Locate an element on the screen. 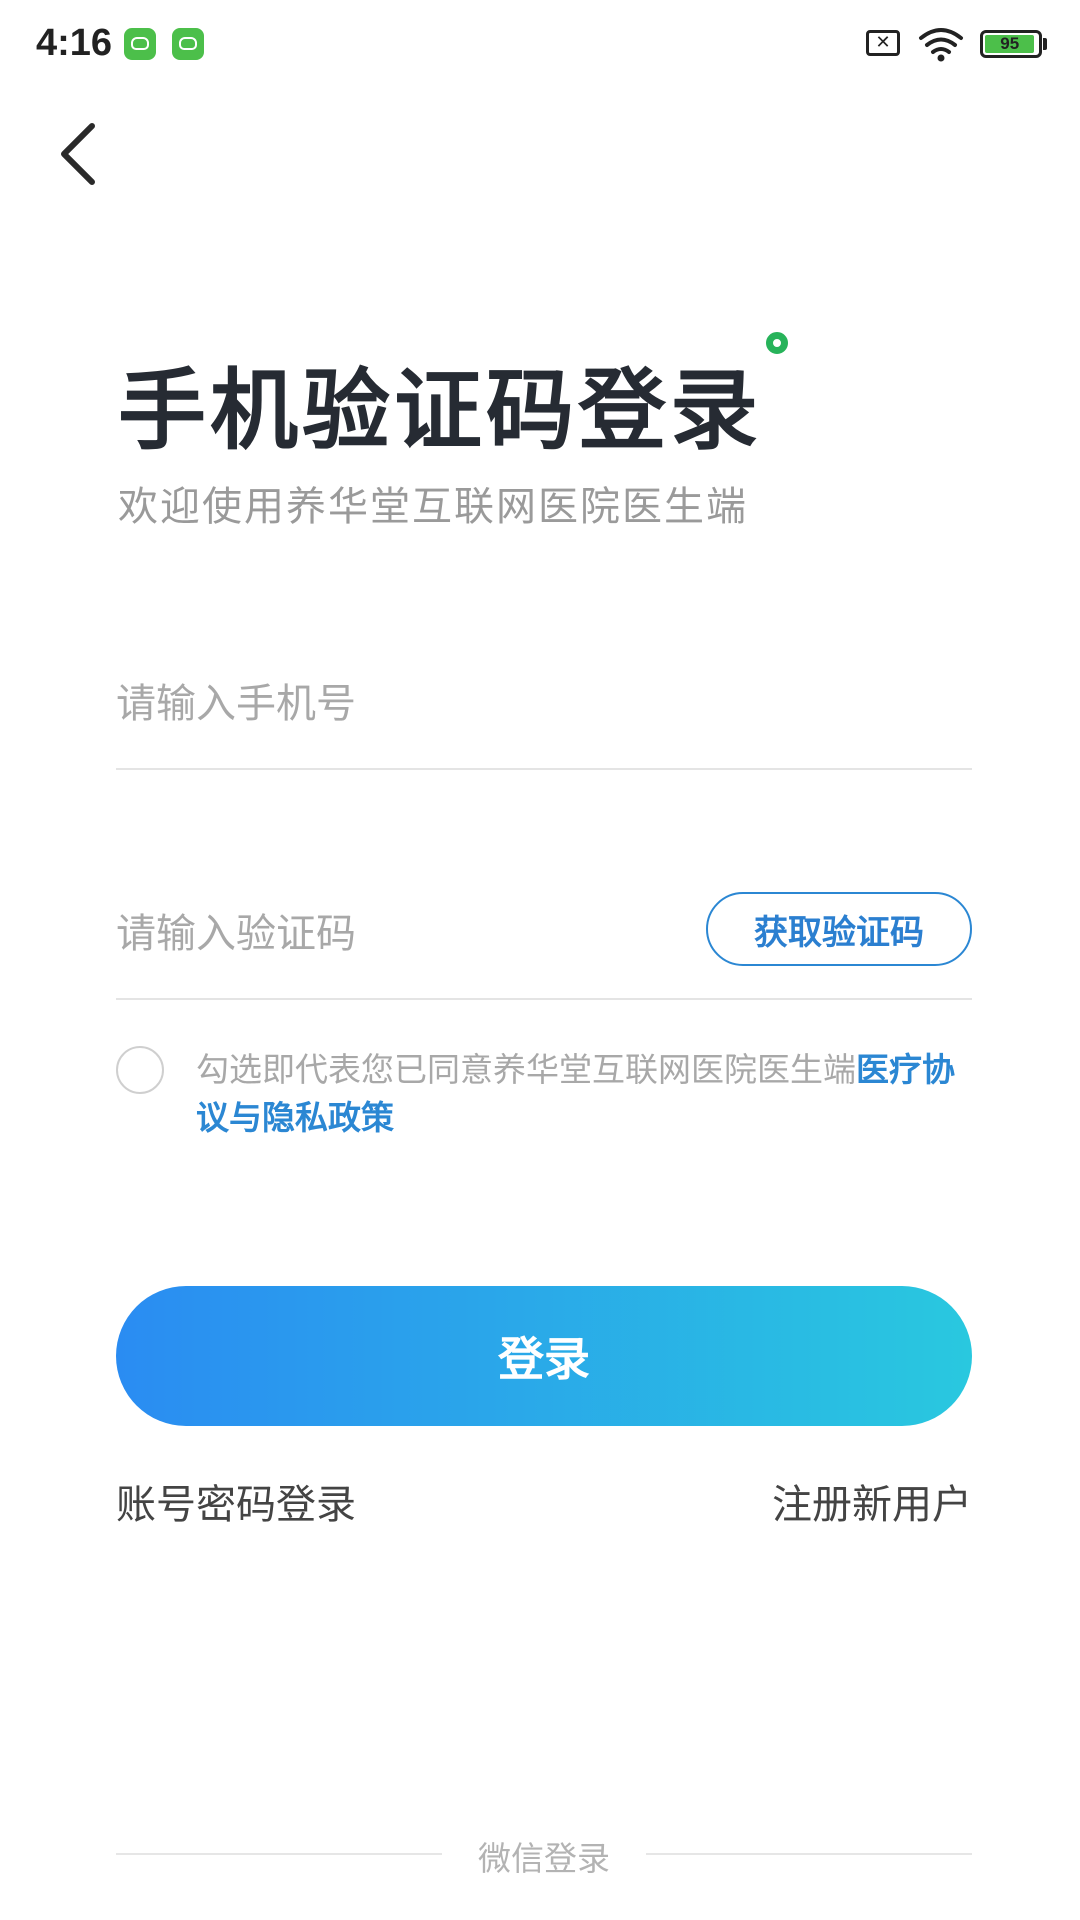 This screenshot has height=1920, width=1080. divider-right is located at coordinates (809, 1854).